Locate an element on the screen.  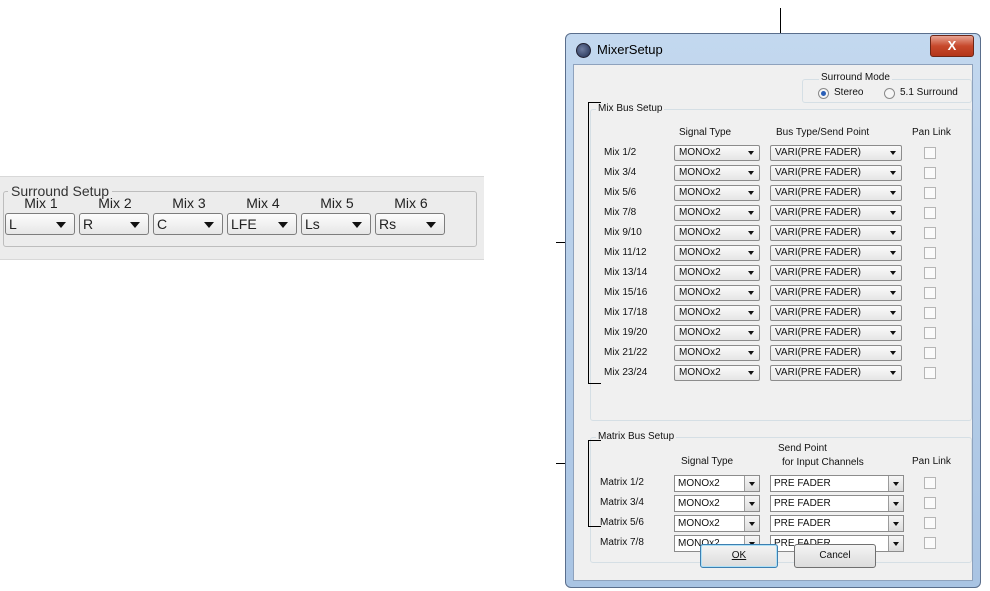
ok-button: OK is located at coordinates (739, 556).